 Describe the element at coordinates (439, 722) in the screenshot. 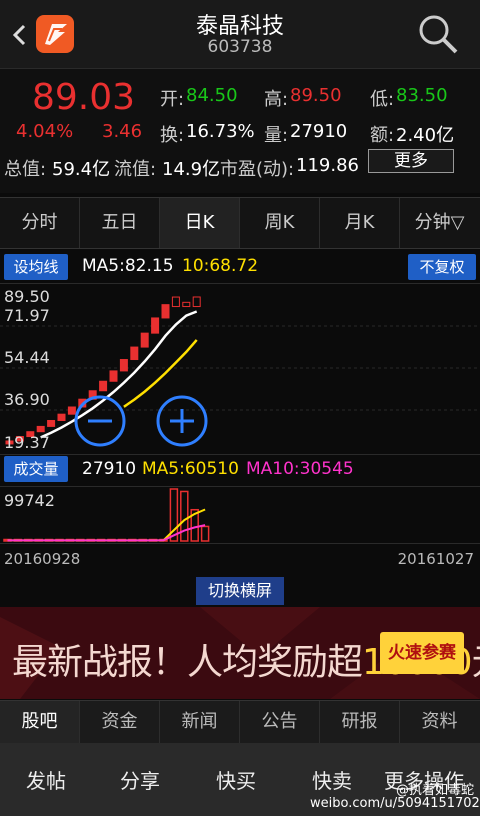

I see `tab-profile: 资料` at that location.